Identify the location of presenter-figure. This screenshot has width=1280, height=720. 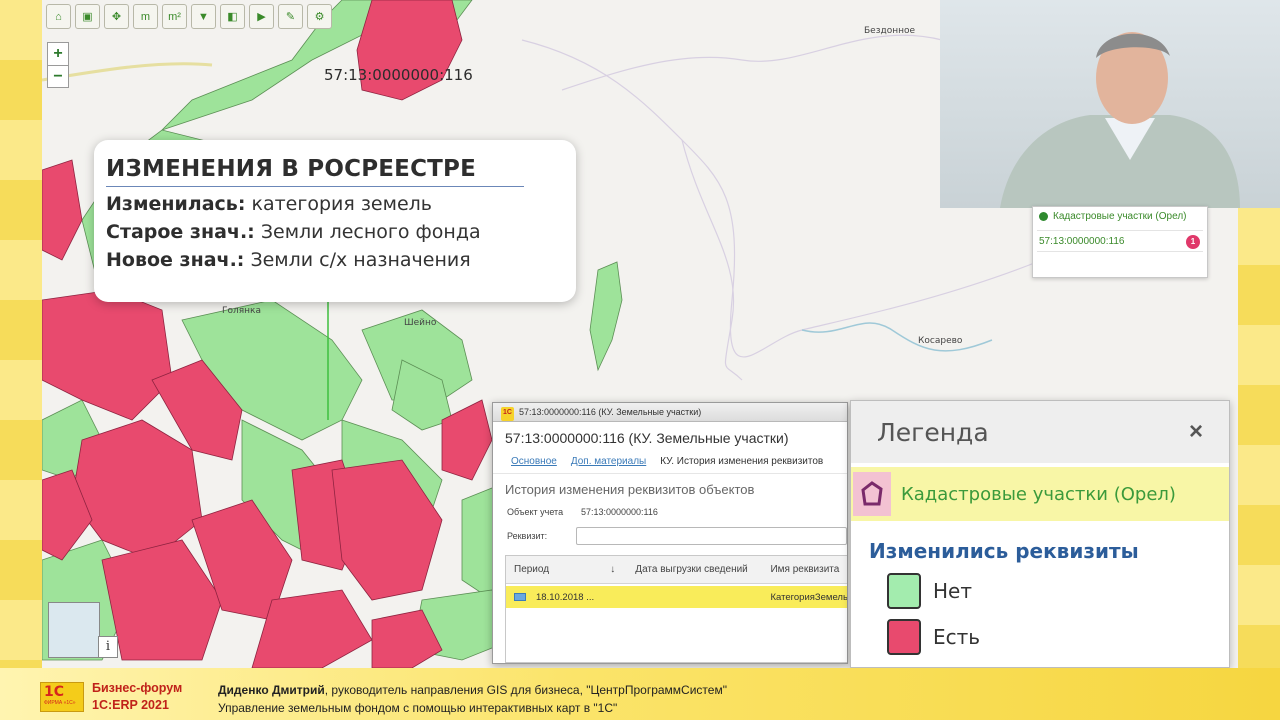
(1120, 120).